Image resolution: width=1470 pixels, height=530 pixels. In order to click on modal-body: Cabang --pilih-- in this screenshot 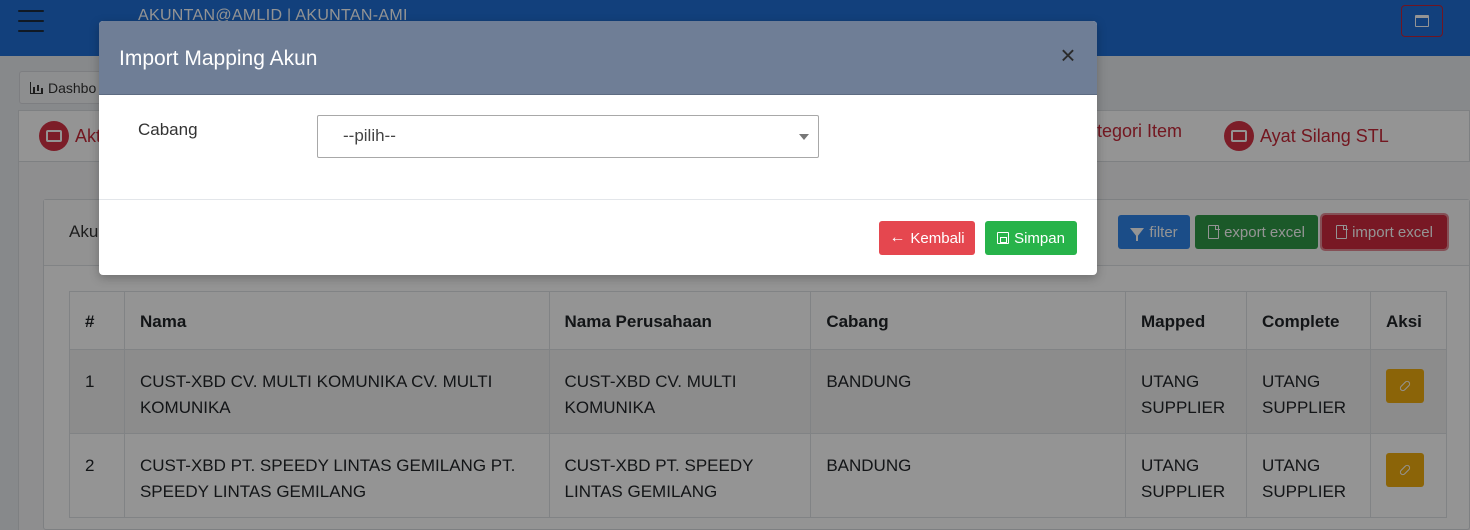, I will do `click(598, 147)`.